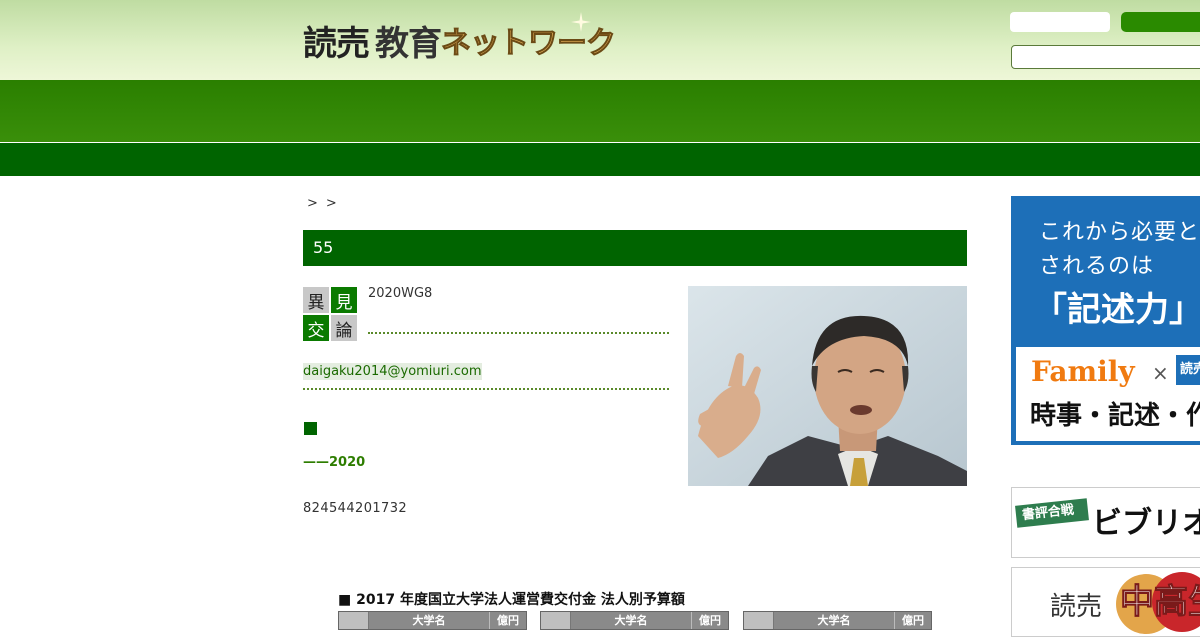 This screenshot has height=637, width=1200. I want to click on site-header: 読売 教育 ネットワーク, so click(600, 40).